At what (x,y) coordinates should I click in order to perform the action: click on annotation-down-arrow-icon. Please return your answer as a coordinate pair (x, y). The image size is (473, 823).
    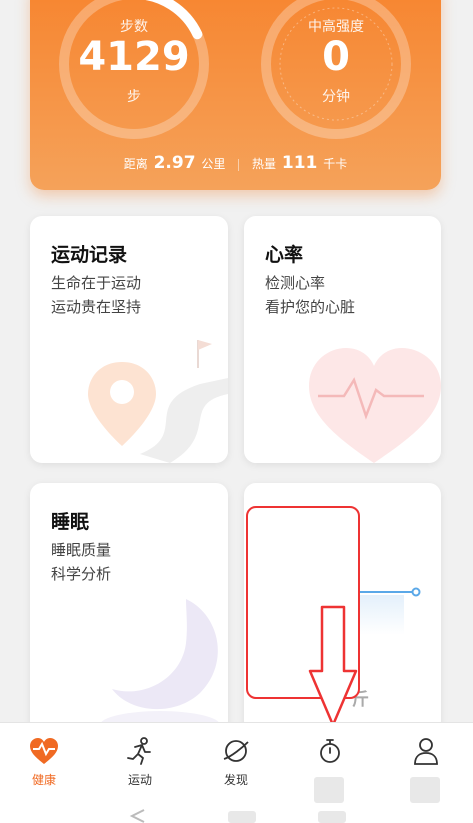
    Looking at the image, I should click on (333, 666).